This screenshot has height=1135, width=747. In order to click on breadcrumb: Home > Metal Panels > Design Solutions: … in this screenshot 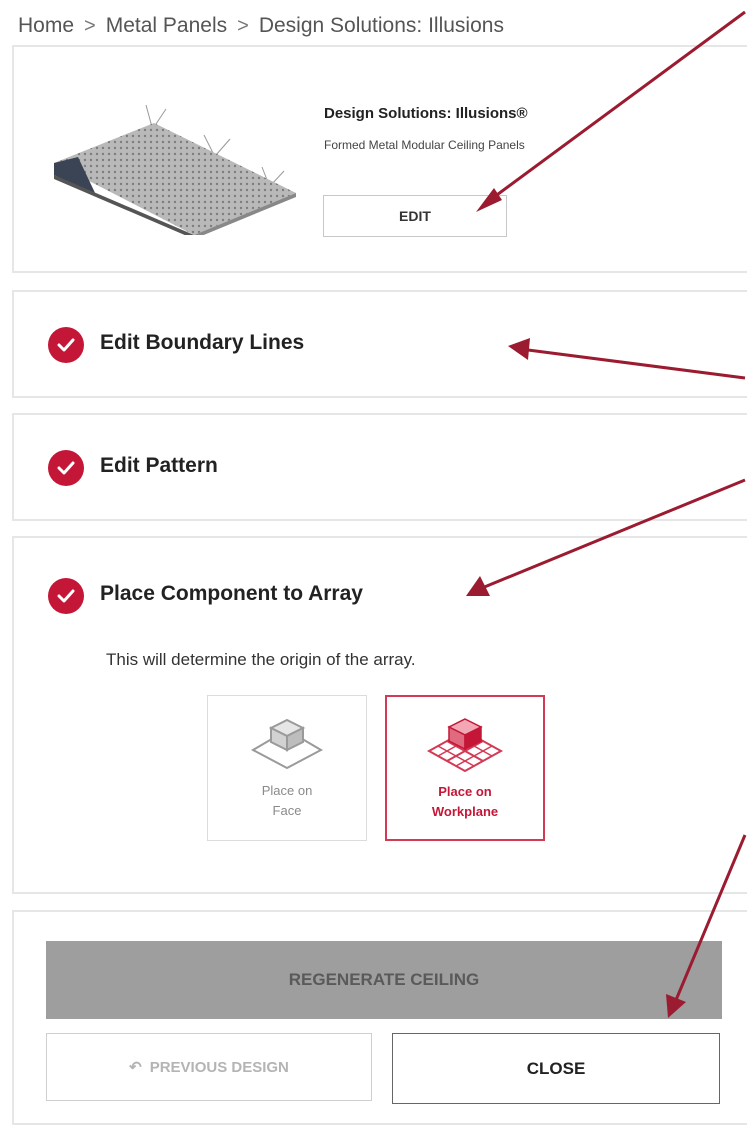, I will do `click(261, 26)`.